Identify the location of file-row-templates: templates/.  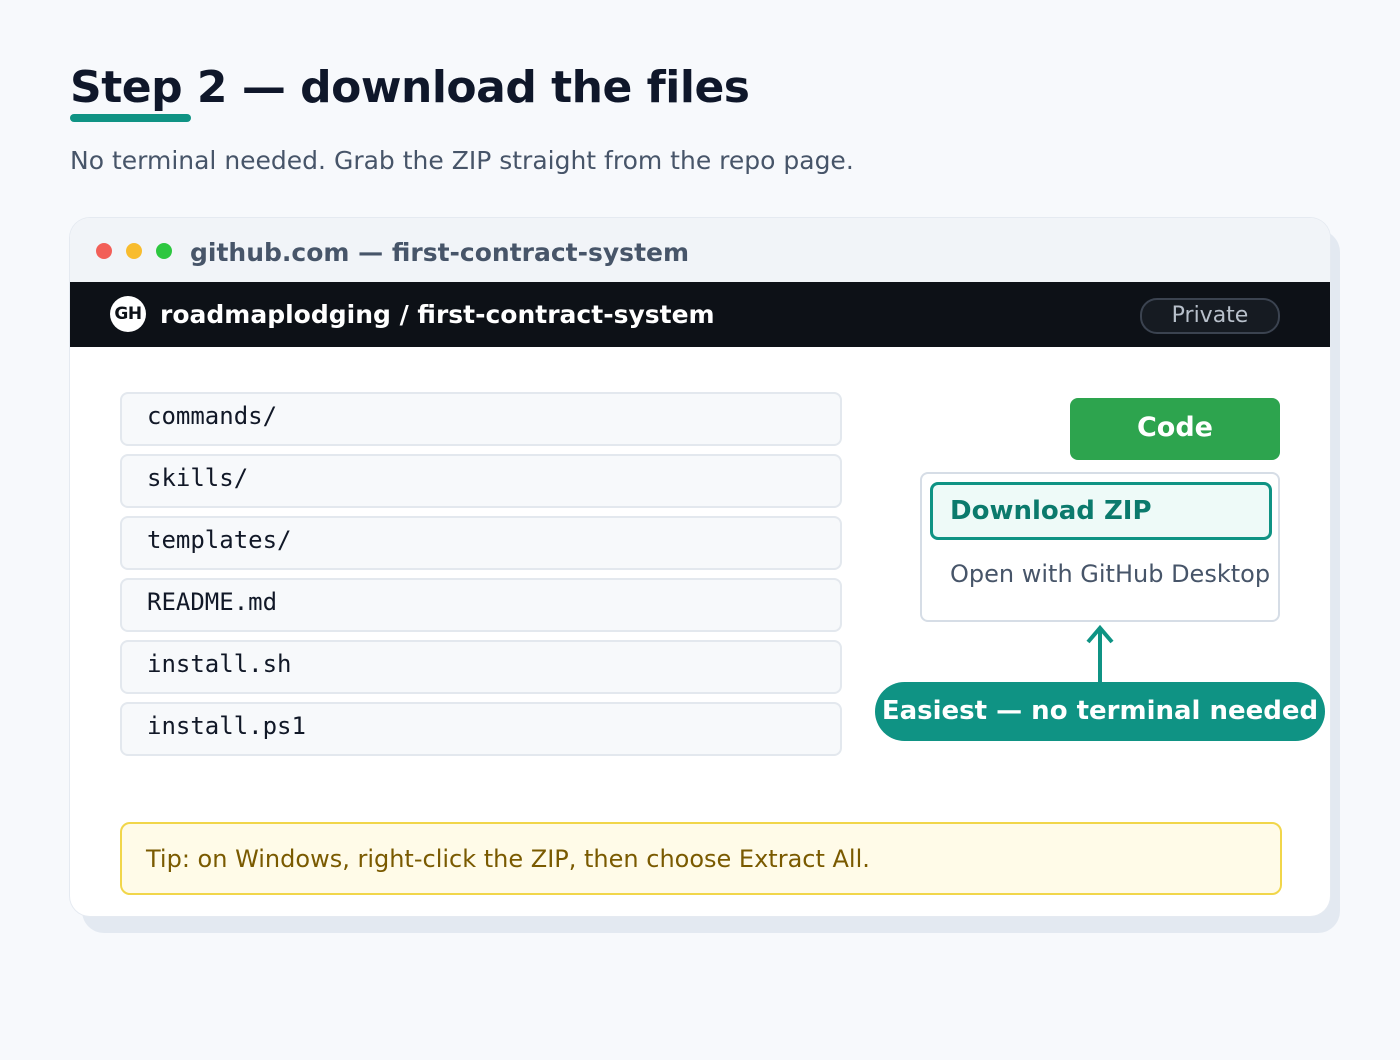
(481, 543).